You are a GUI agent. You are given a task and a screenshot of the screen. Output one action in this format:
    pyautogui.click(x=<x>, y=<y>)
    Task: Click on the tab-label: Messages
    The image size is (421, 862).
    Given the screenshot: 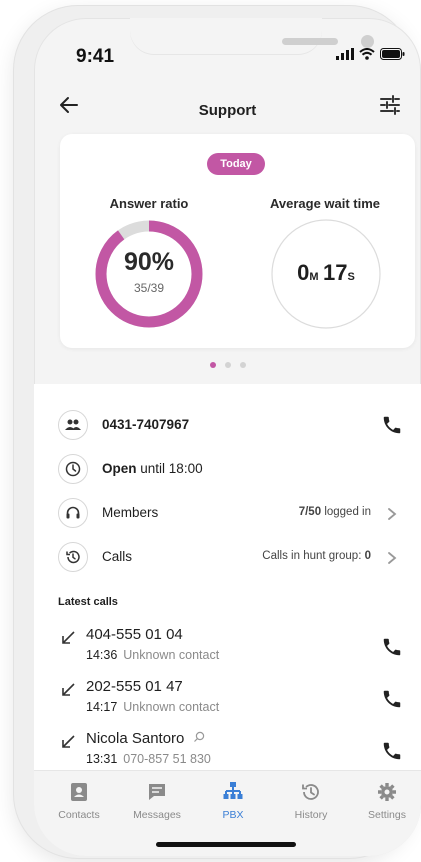 What is the action you would take?
    pyautogui.click(x=157, y=815)
    